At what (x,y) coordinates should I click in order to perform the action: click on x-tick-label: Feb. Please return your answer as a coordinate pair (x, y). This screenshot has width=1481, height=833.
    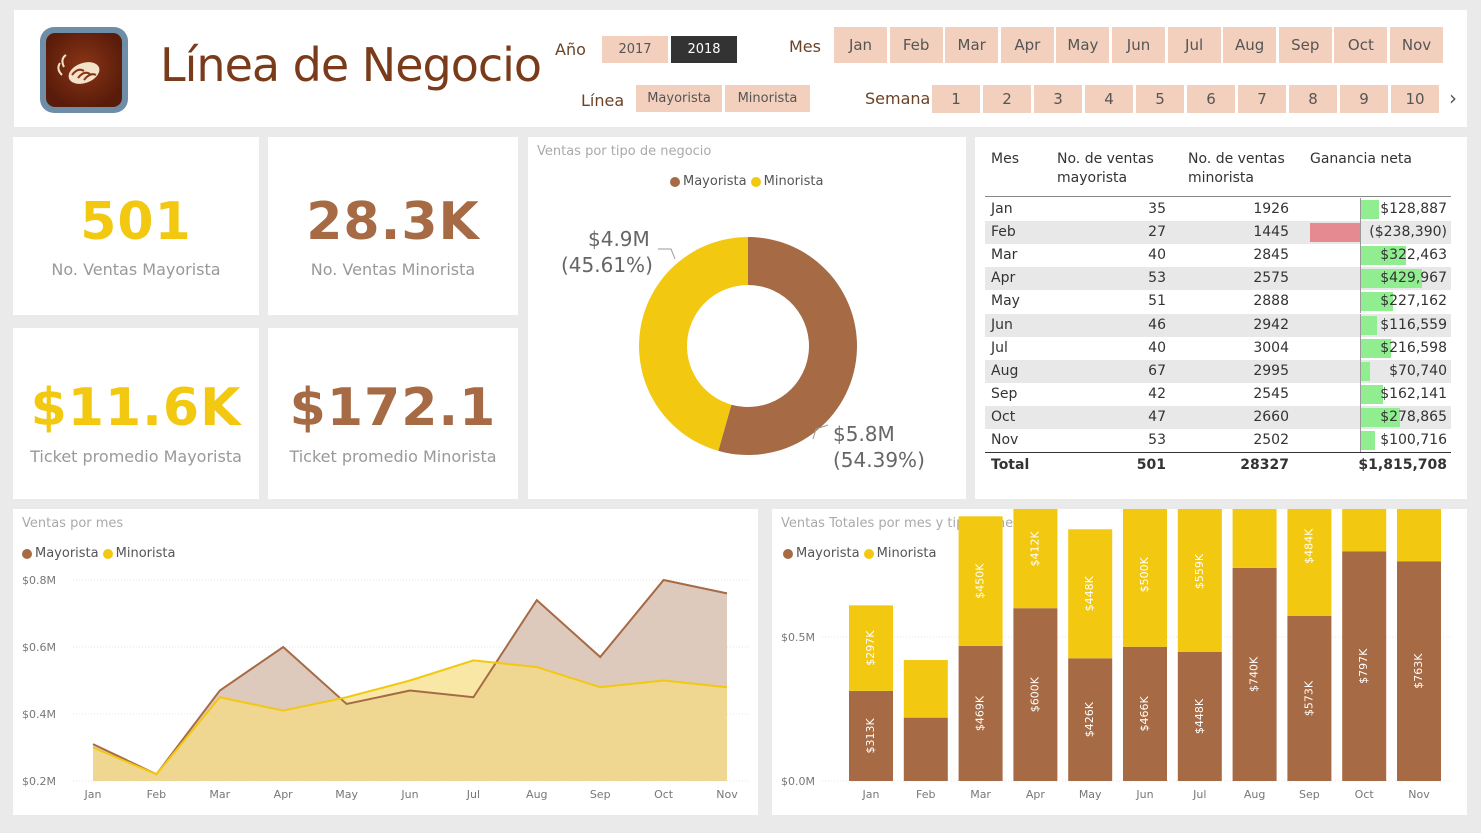
    Looking at the image, I should click on (925, 794).